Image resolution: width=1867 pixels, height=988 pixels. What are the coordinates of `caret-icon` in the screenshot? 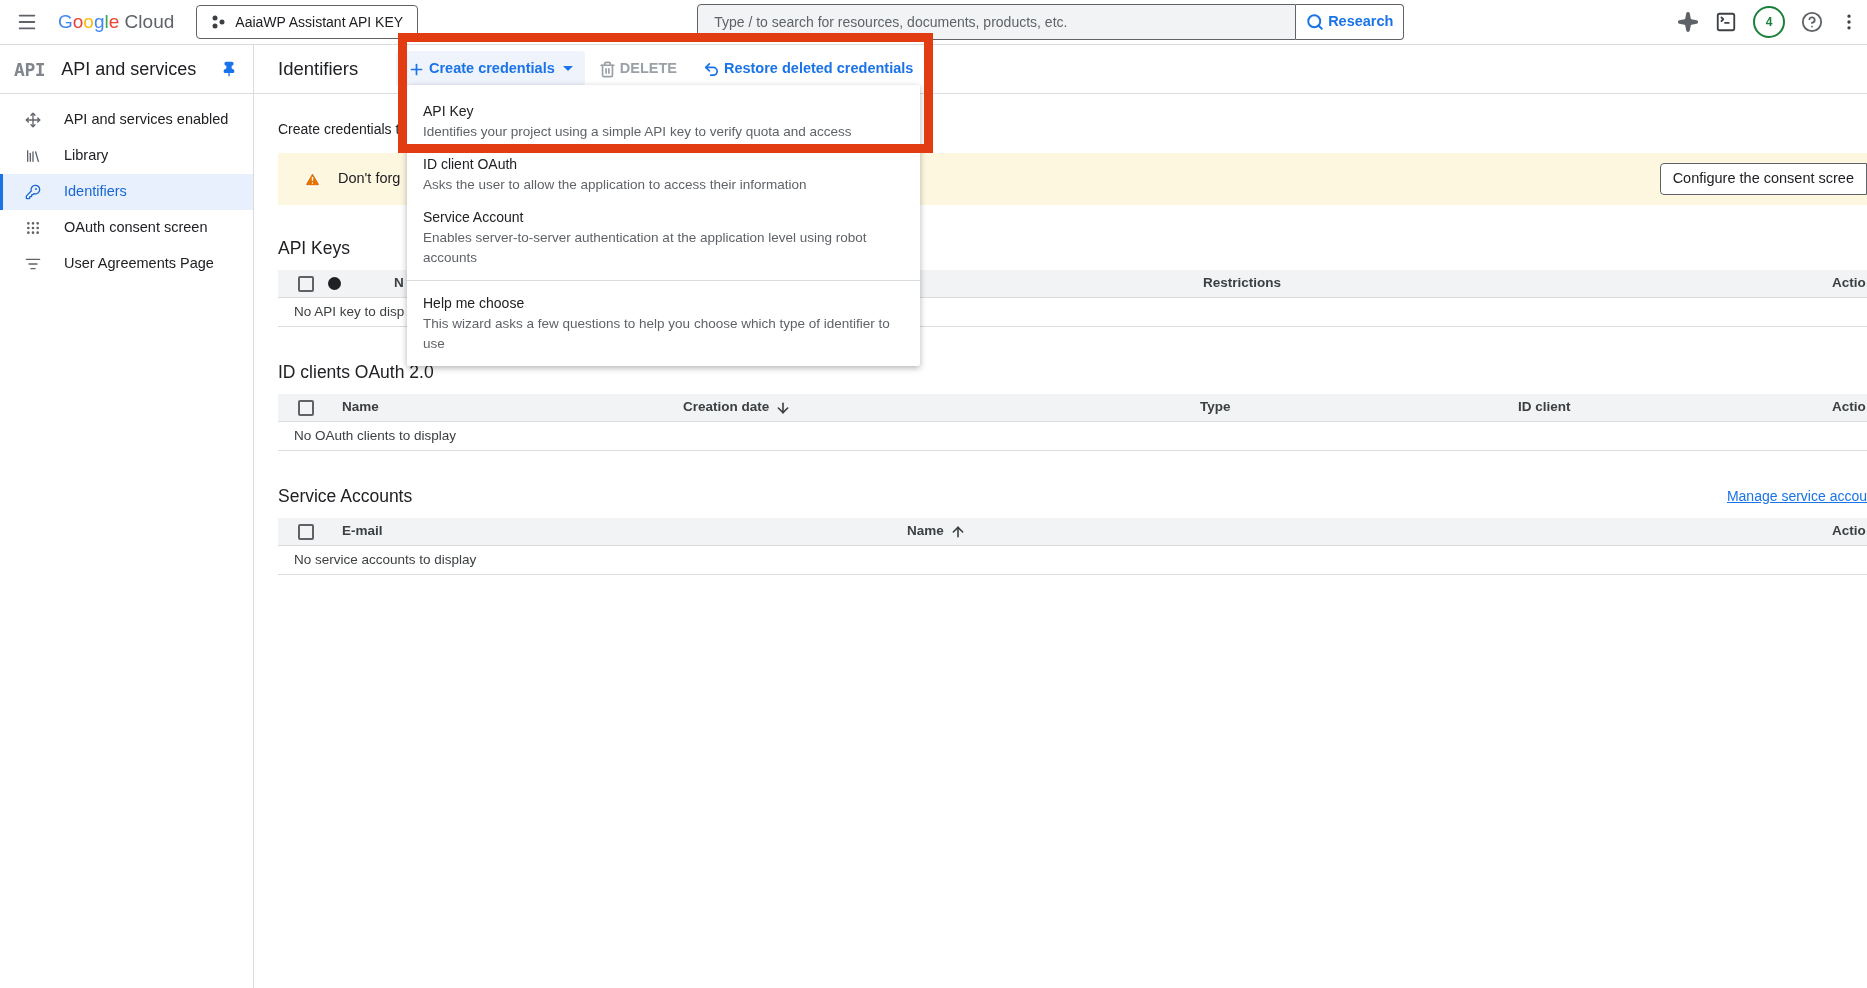 It's located at (567, 69).